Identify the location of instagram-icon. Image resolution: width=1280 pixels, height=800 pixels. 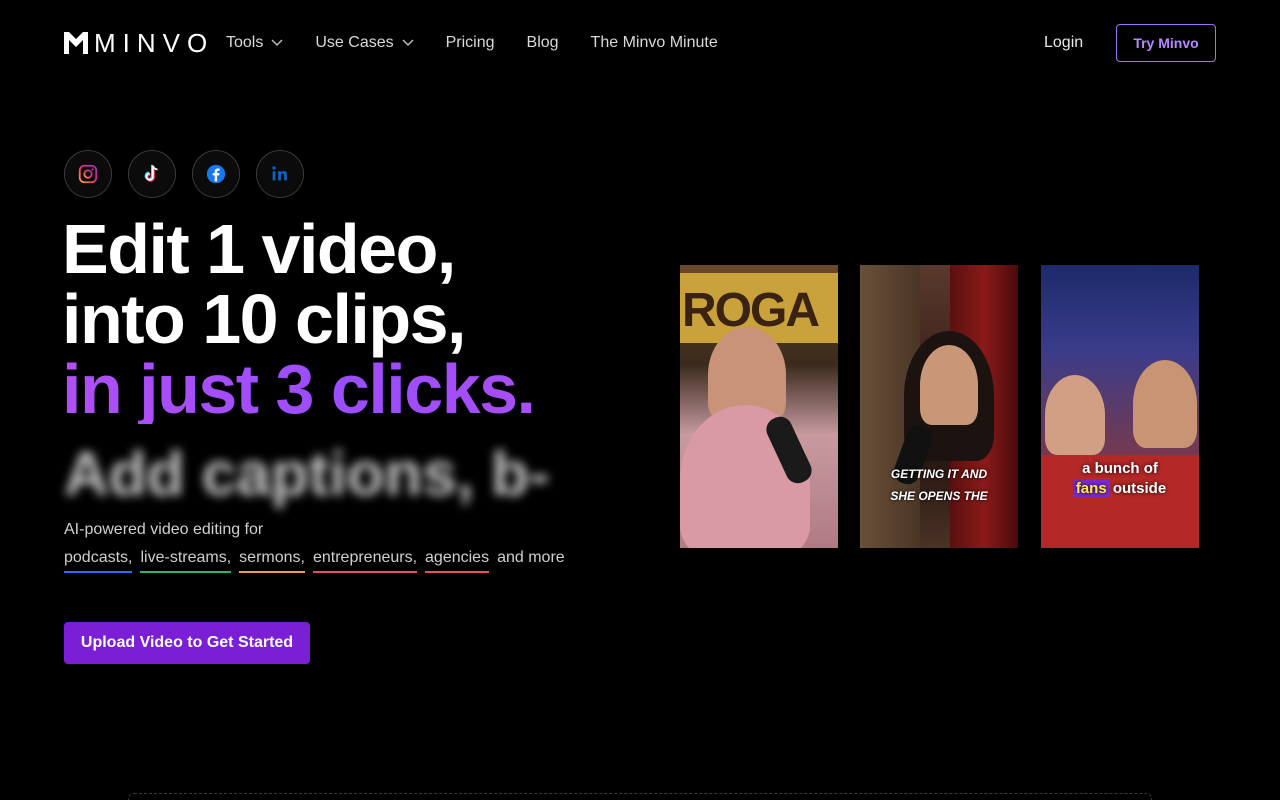
(88, 174).